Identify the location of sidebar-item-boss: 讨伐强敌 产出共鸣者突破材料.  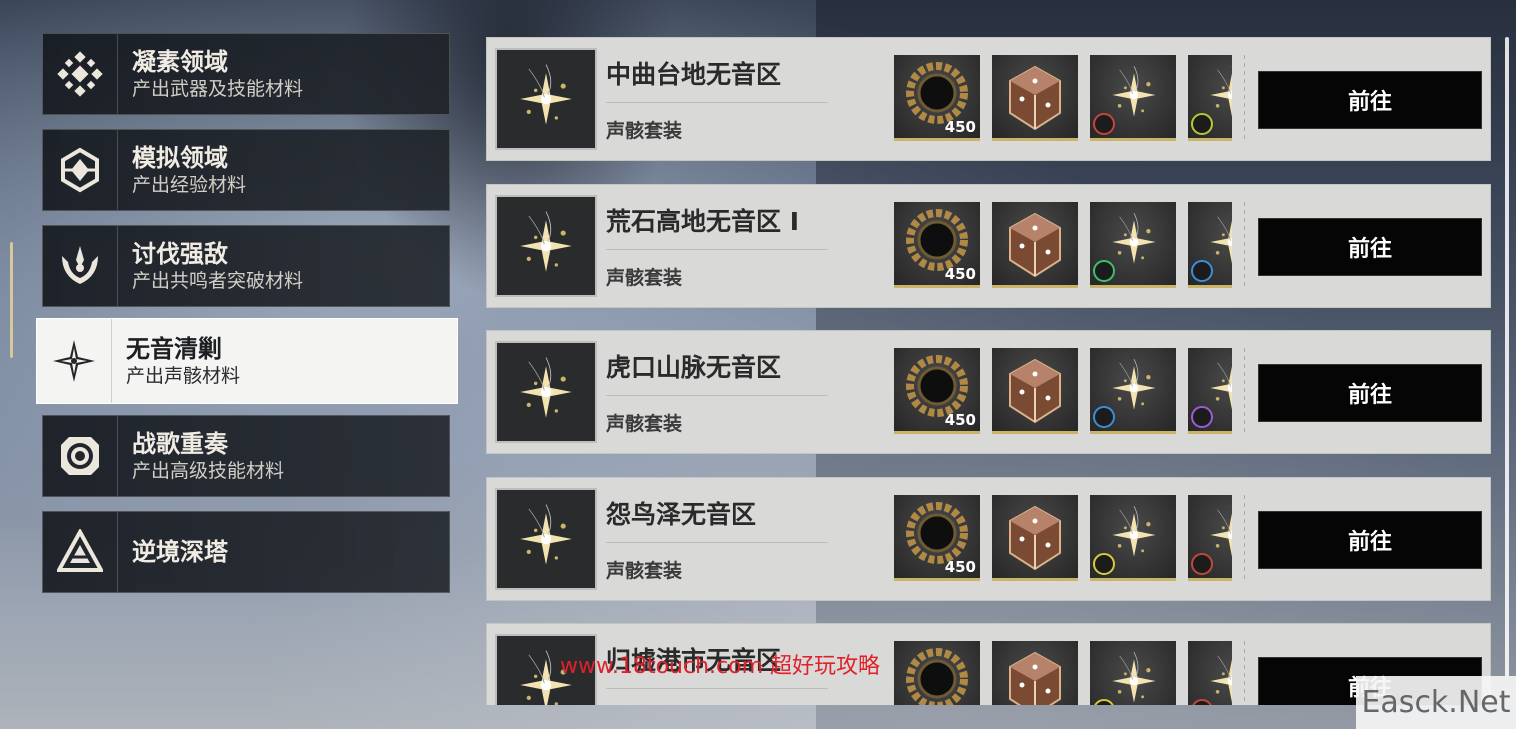
(246, 266).